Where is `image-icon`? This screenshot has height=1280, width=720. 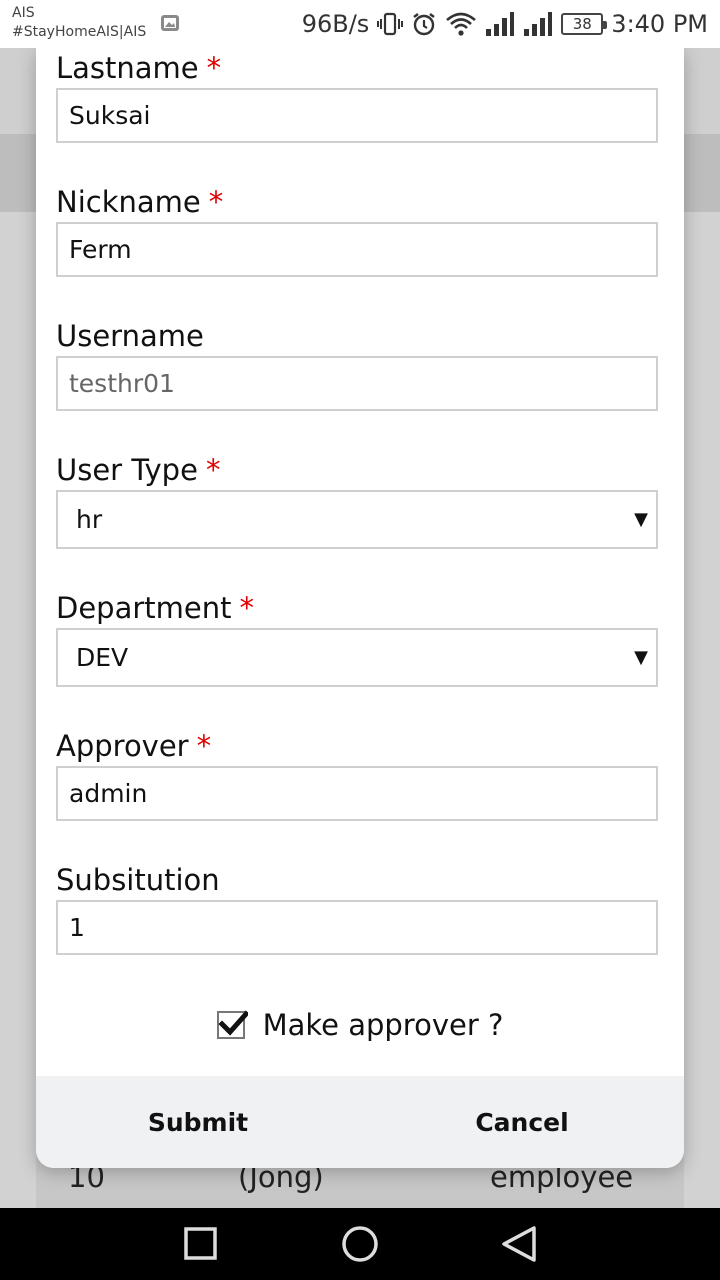
image-icon is located at coordinates (170, 23).